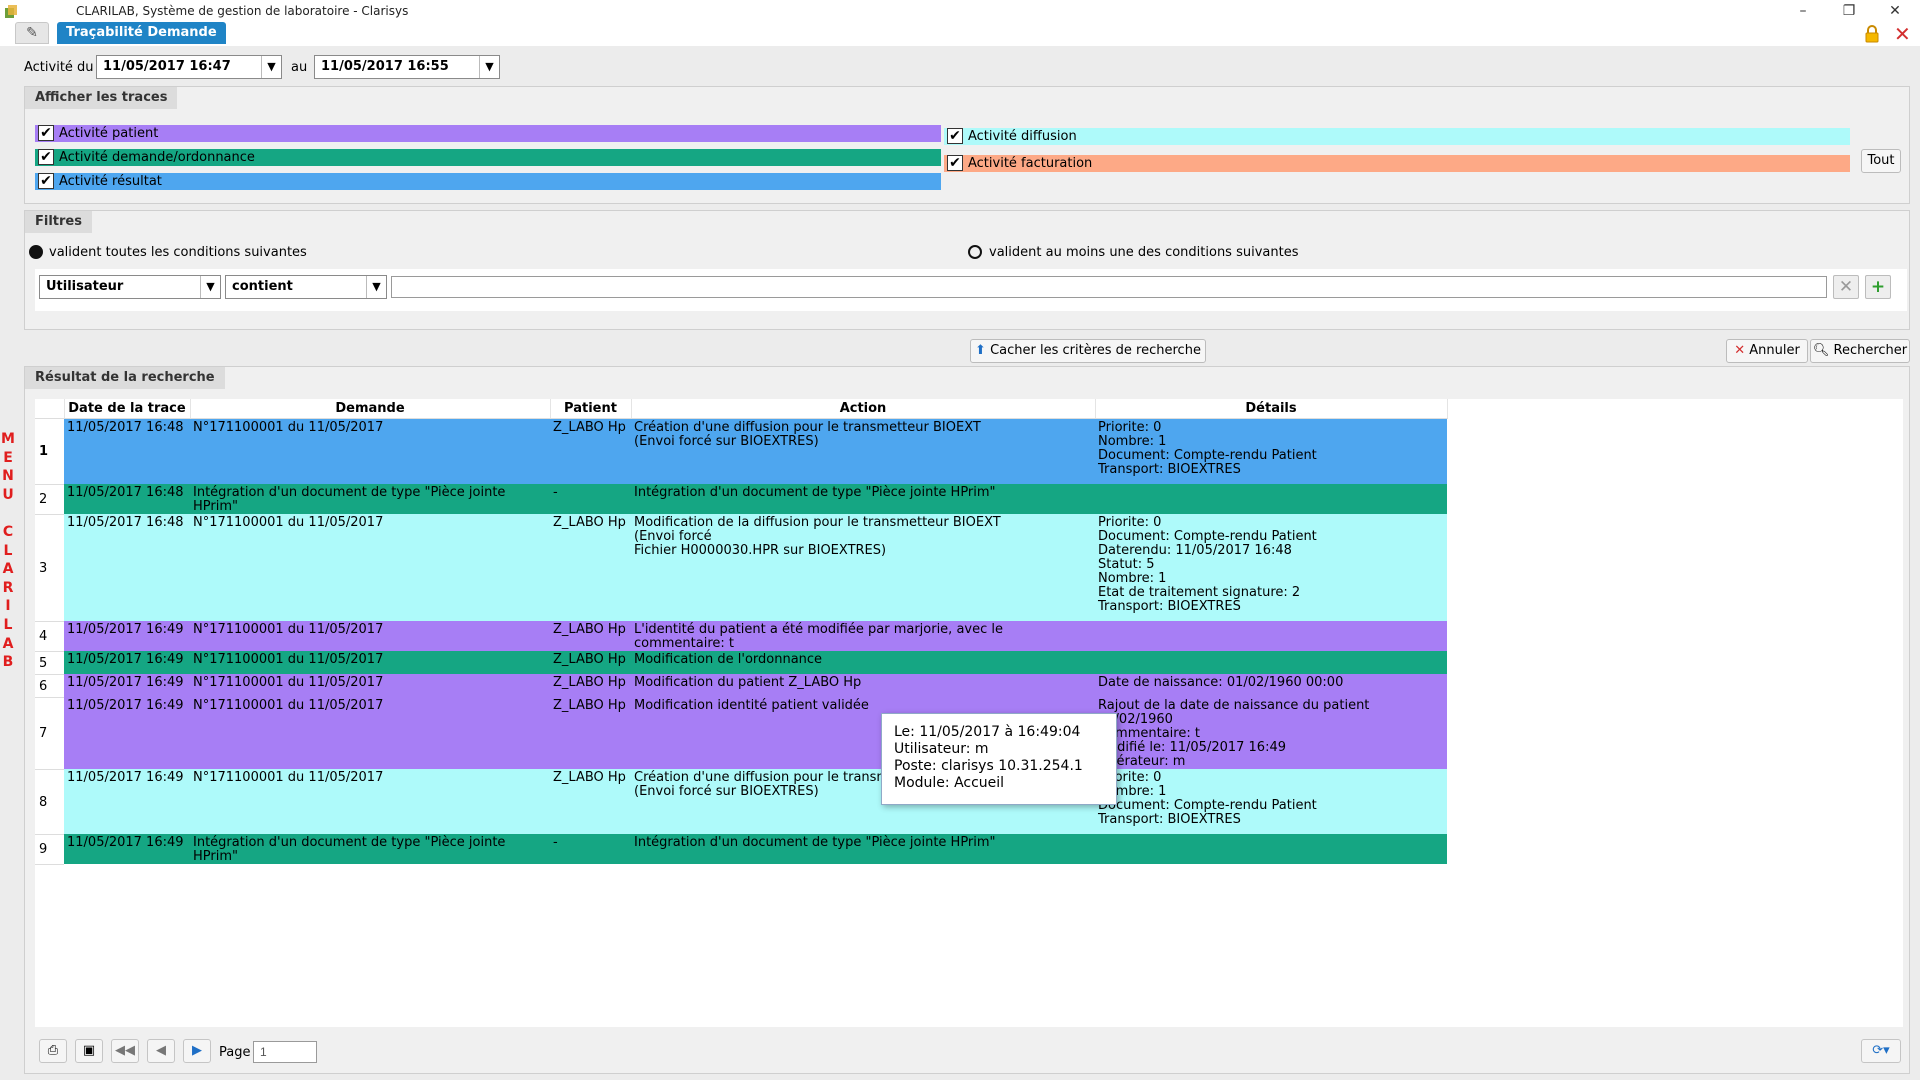 This screenshot has width=1920, height=1080. I want to click on radio-all-conditions, so click(36, 252).